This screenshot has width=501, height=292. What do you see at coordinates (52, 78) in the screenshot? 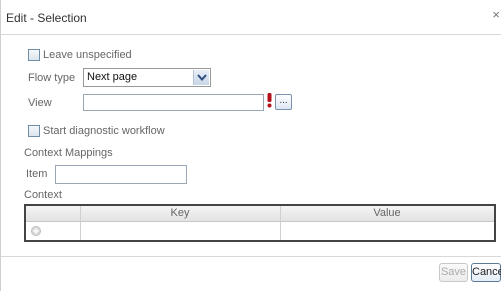
I see `flow-type-label: Flow type` at bounding box center [52, 78].